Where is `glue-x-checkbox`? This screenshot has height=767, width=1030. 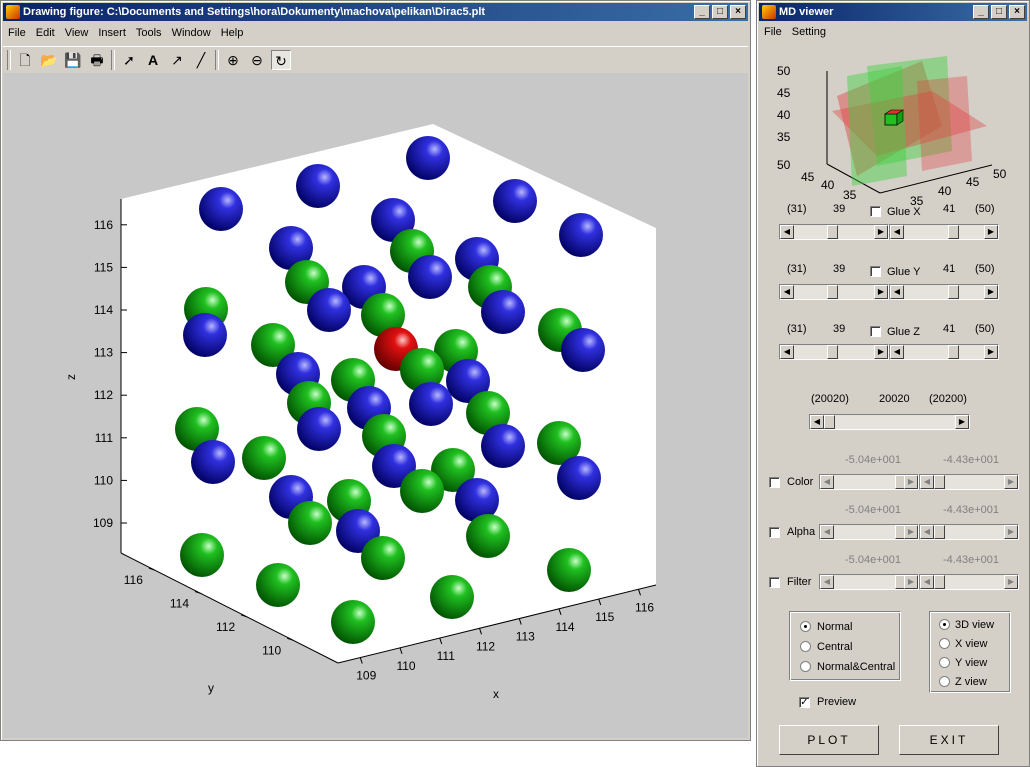
glue-x-checkbox is located at coordinates (875, 211).